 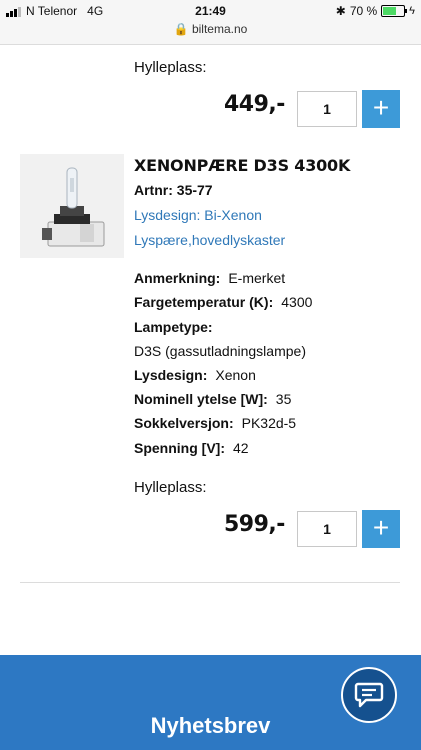 What do you see at coordinates (210, 726) in the screenshot?
I see `newsletter-title: Nyhetsbrev` at bounding box center [210, 726].